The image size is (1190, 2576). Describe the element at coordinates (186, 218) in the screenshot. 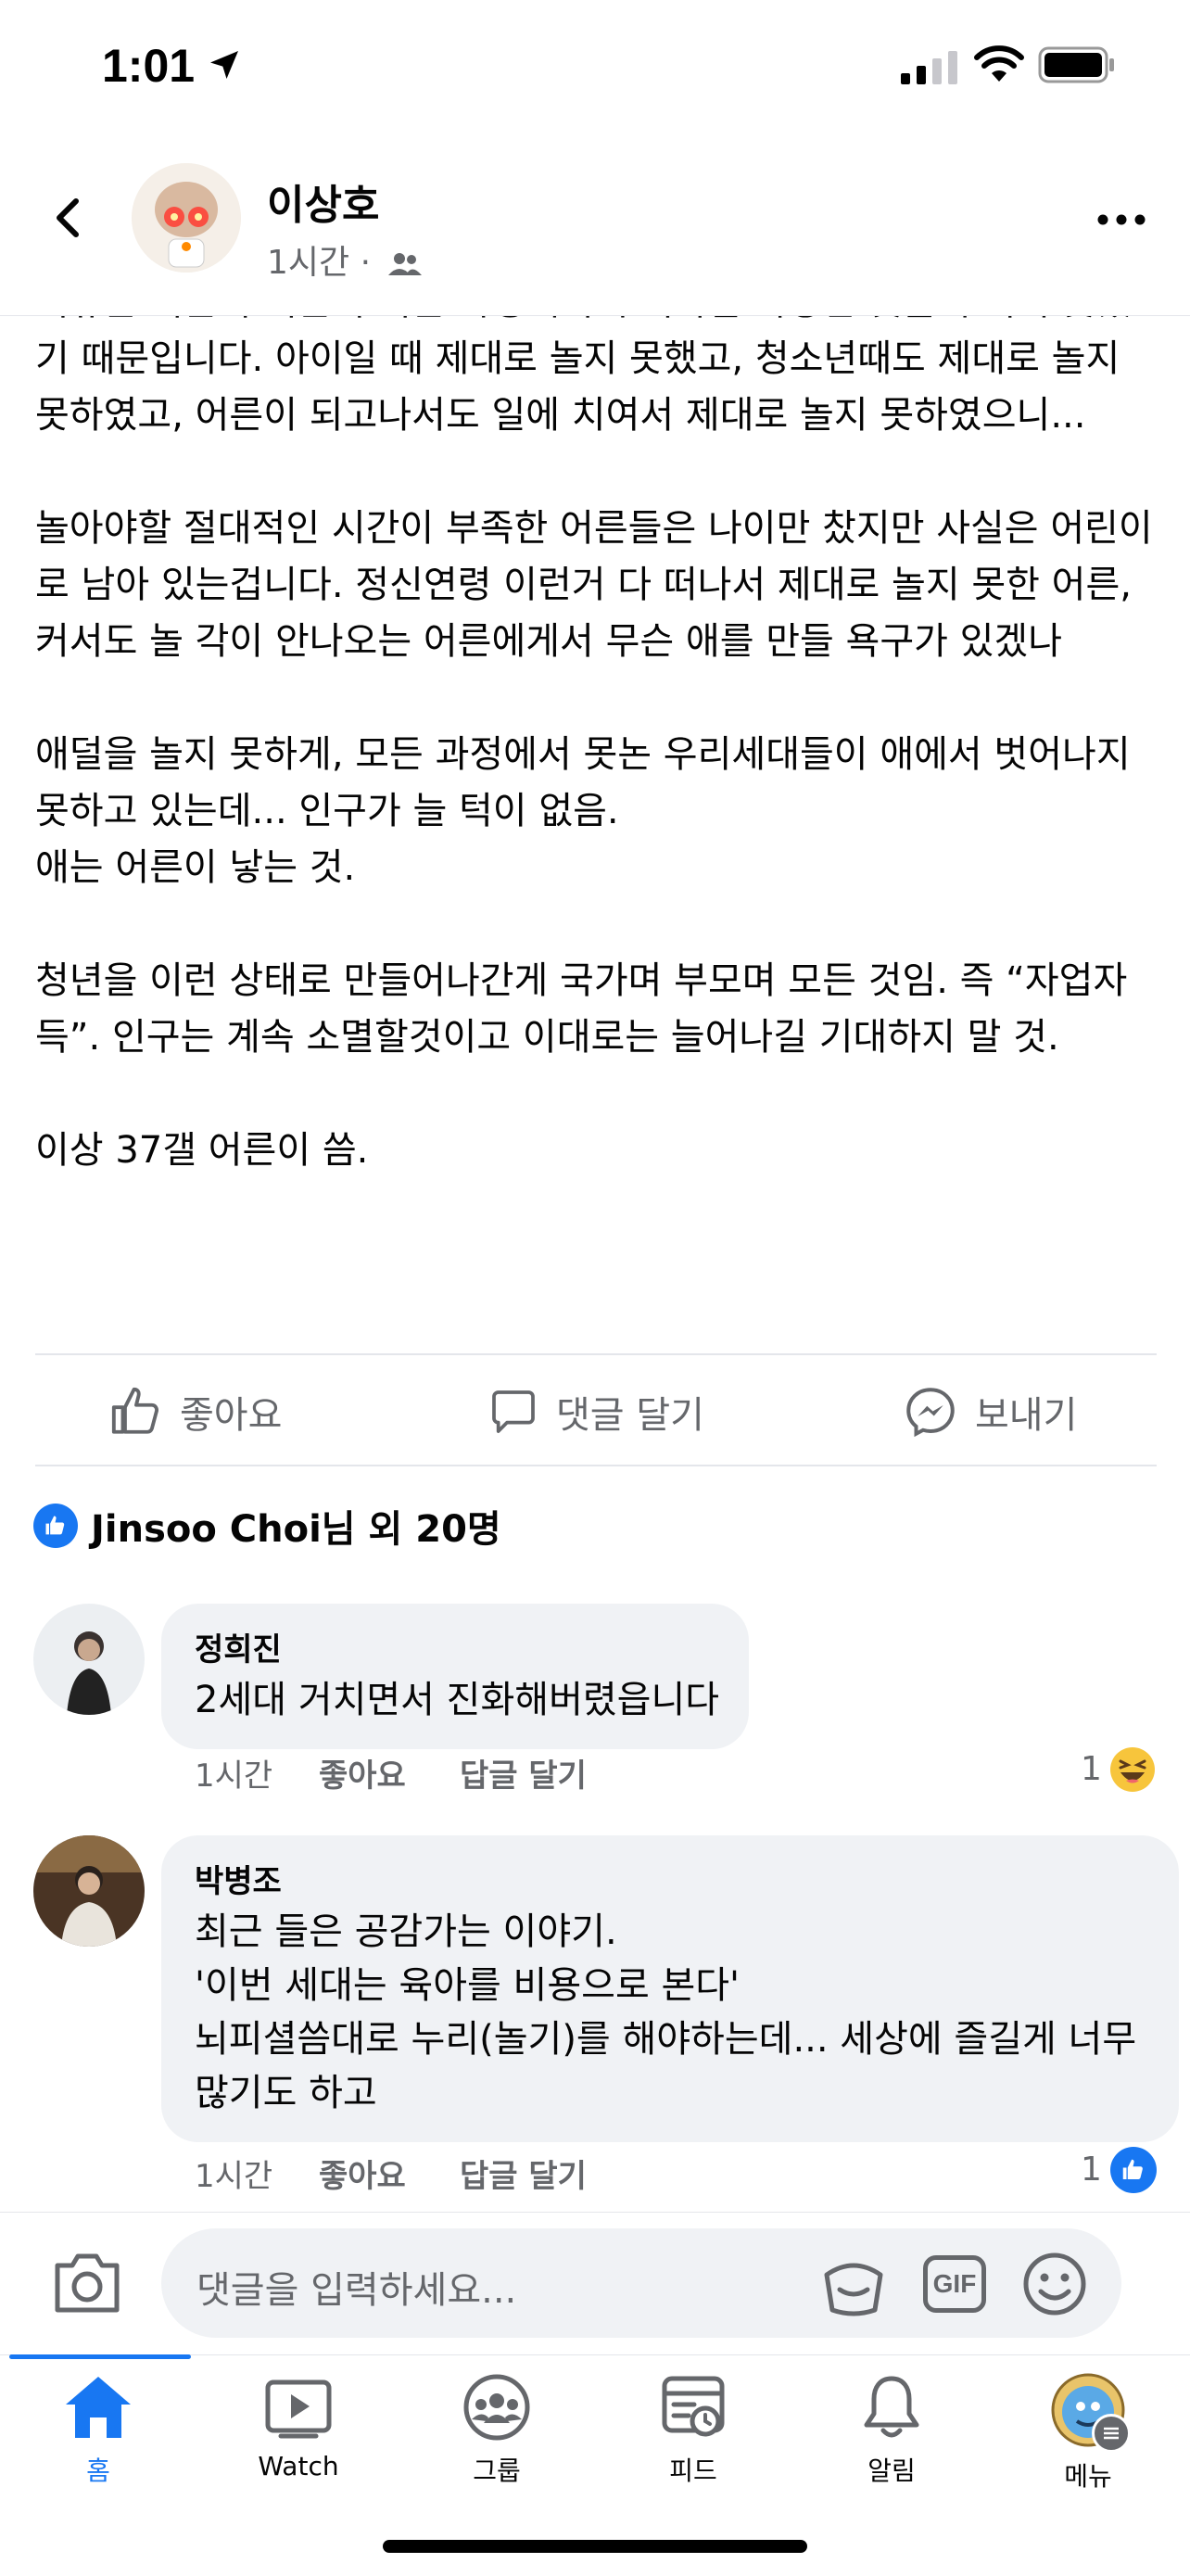

I see `author-avatar` at that location.